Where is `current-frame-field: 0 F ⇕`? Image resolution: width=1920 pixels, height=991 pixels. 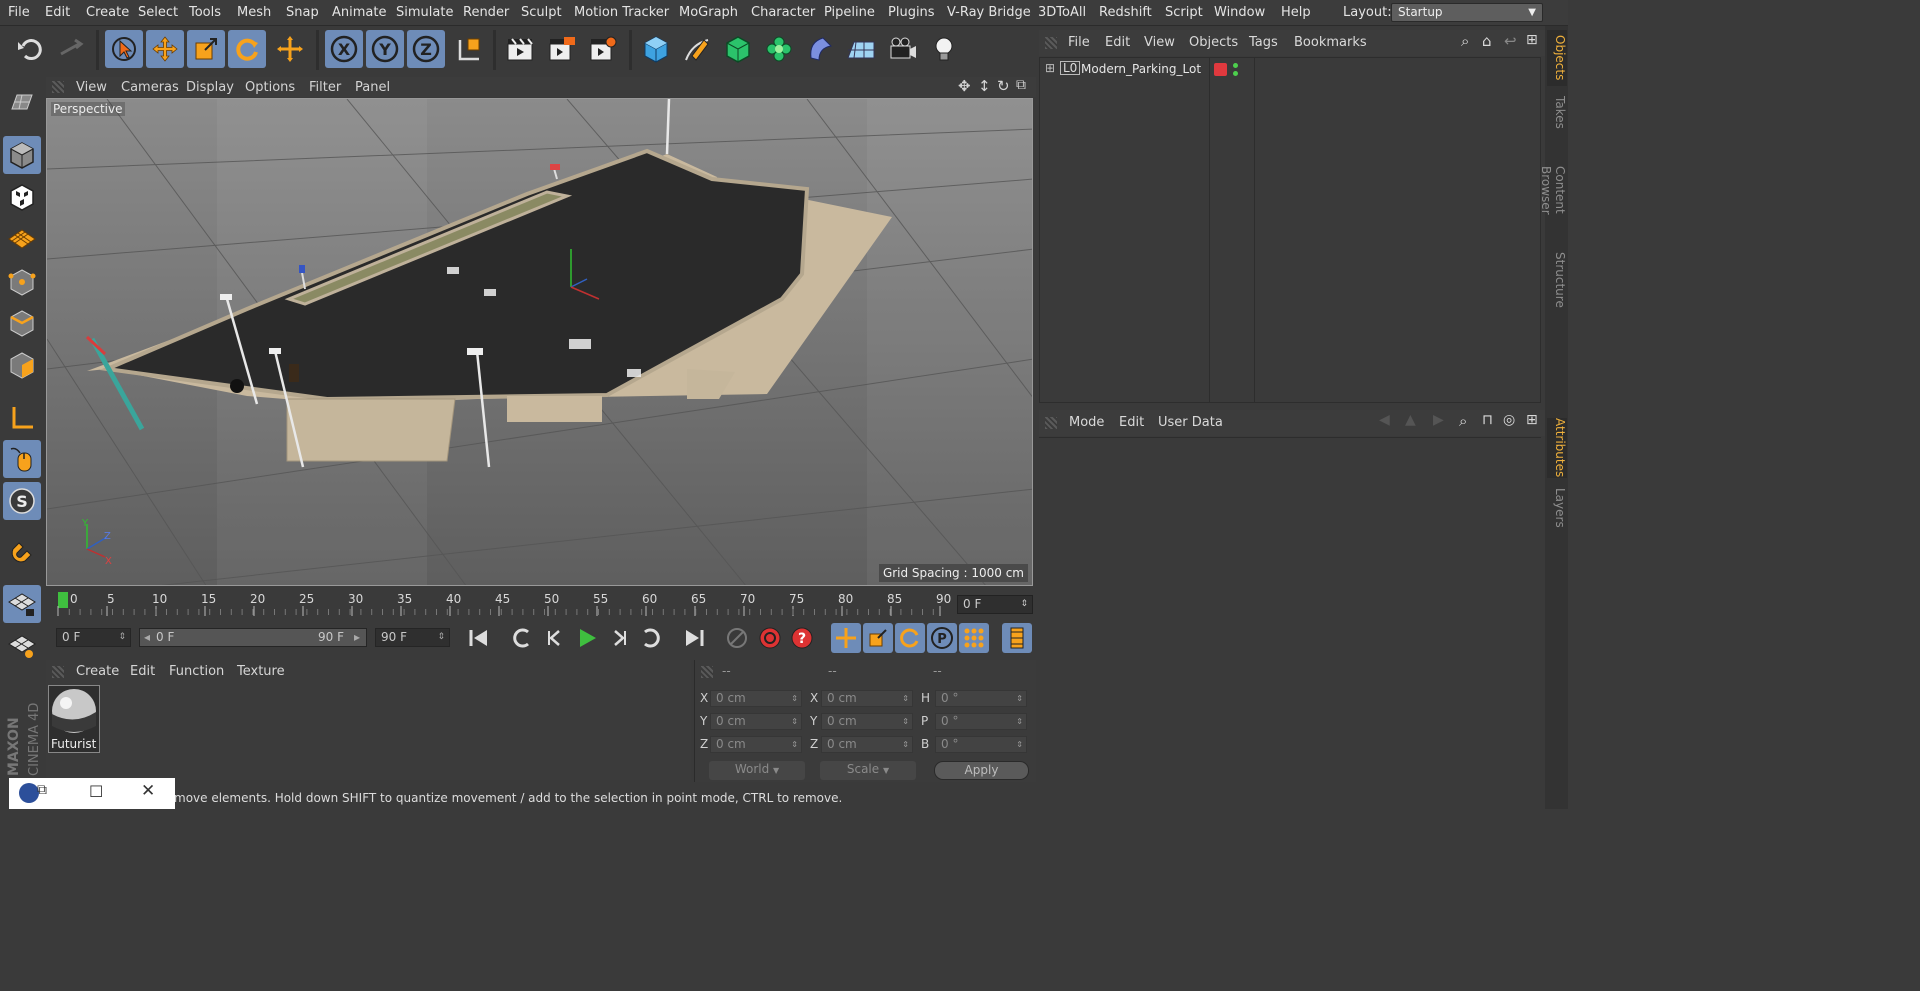
current-frame-field: 0 F ⇕ is located at coordinates (995, 604).